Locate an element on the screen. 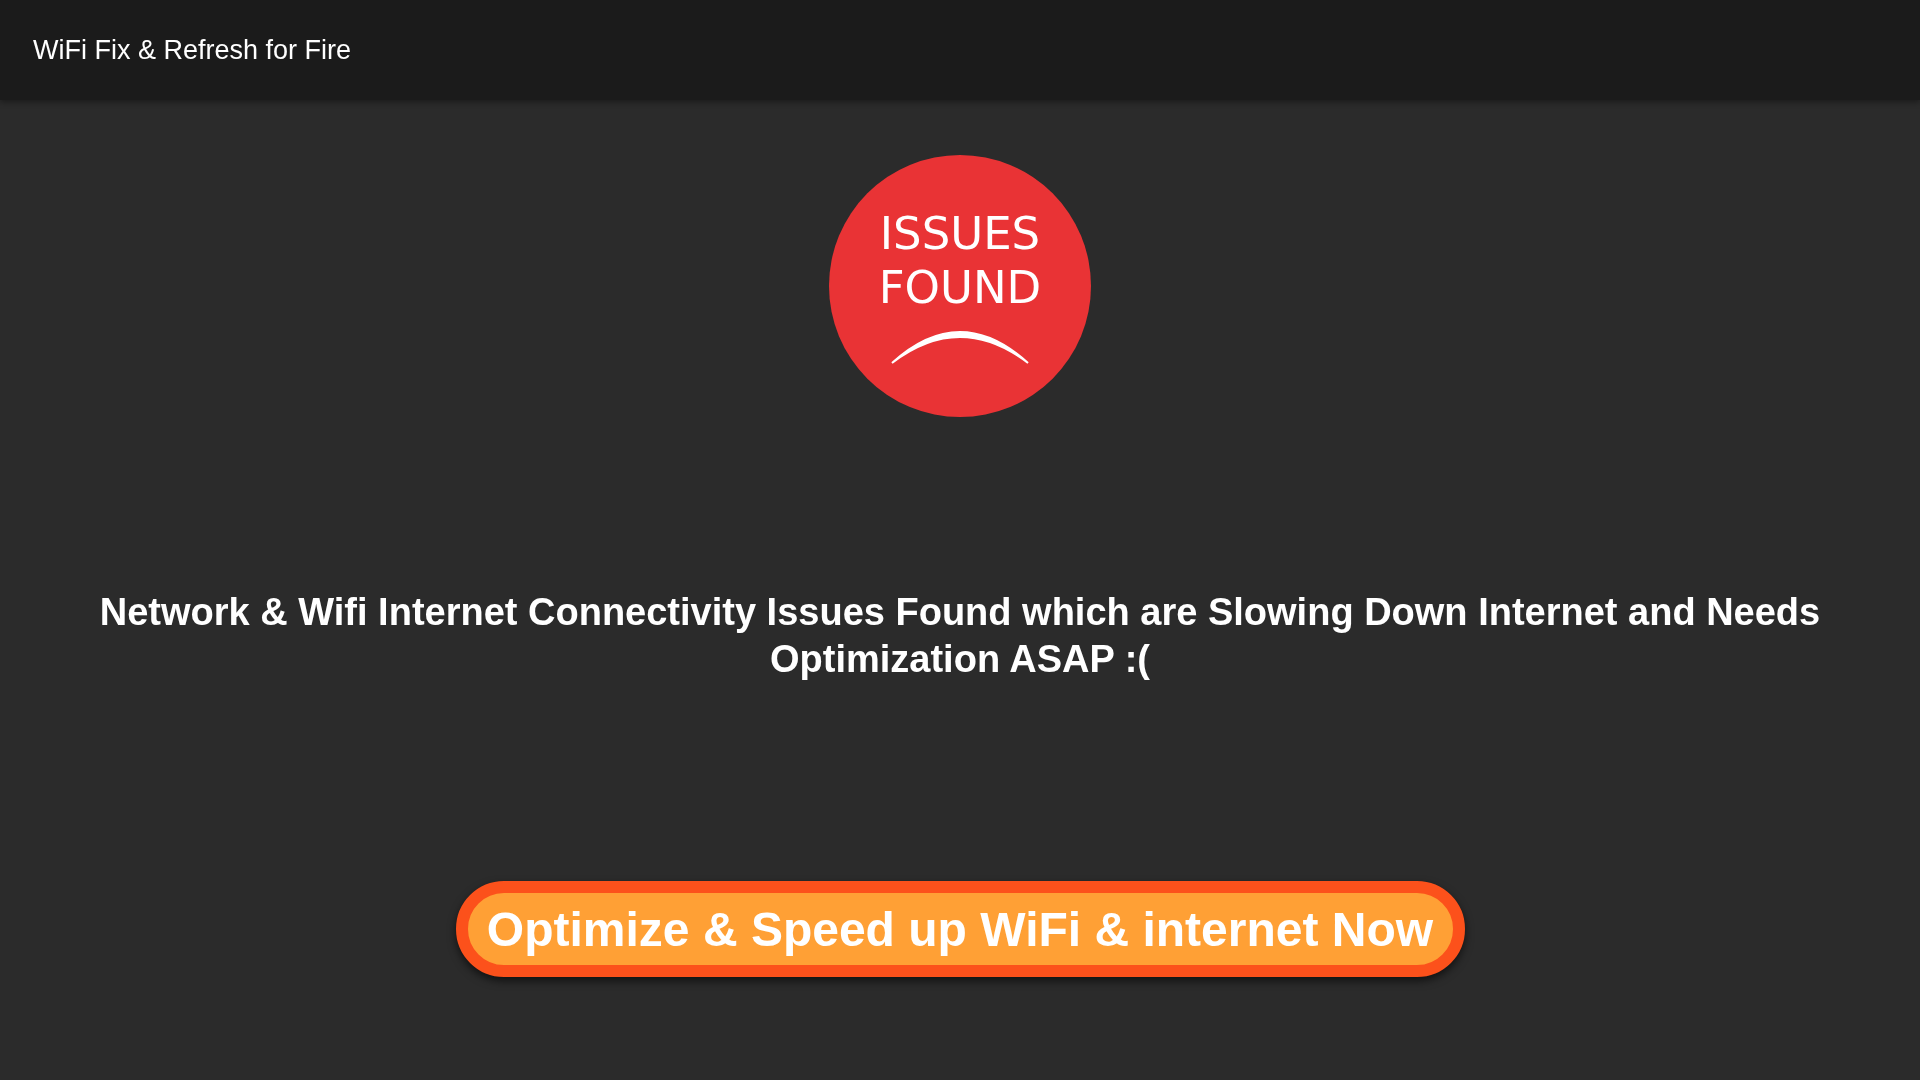 The height and width of the screenshot is (1080, 1920). optimize-button: Optimize & Speed up WiFi & internet Now is located at coordinates (960, 929).